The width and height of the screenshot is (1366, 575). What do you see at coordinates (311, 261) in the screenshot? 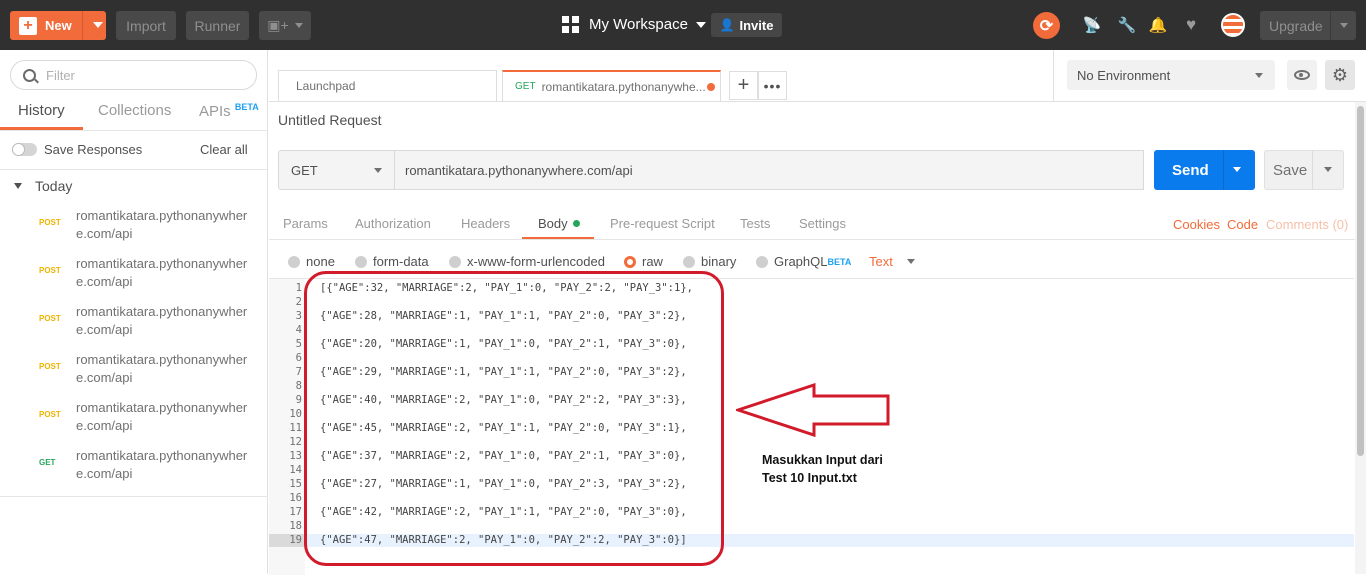
I see `body-type-none: none` at bounding box center [311, 261].